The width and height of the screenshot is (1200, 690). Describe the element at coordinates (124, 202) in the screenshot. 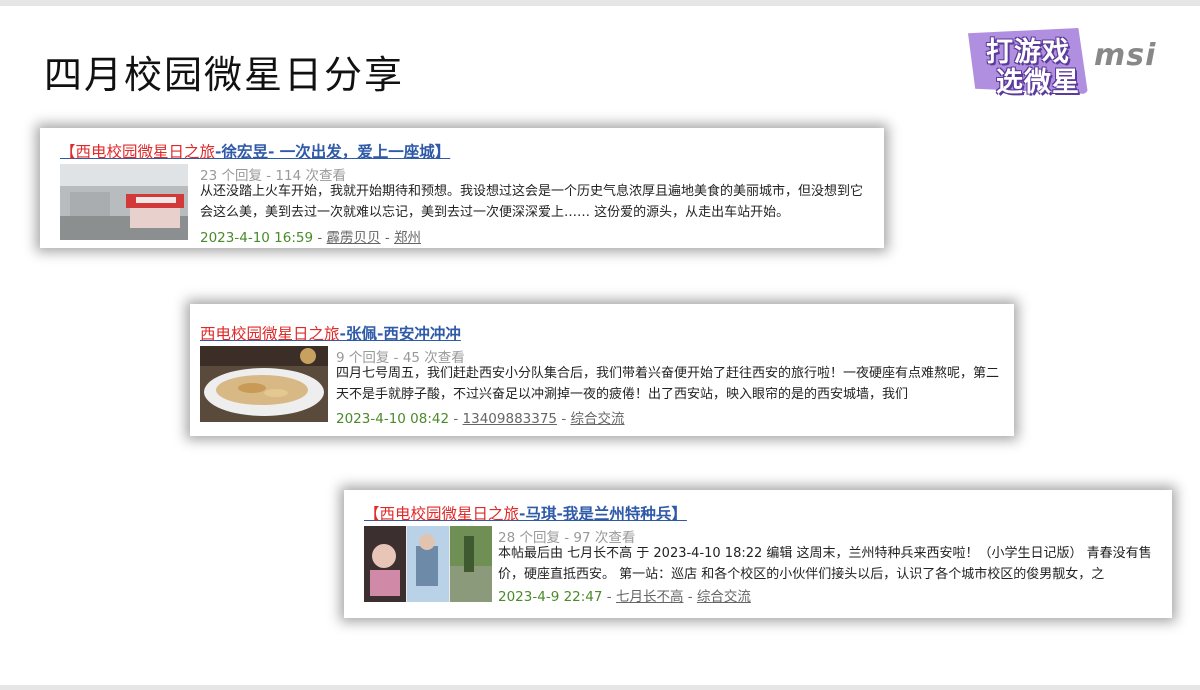

I see `storefront-photo-thumbnail` at that location.